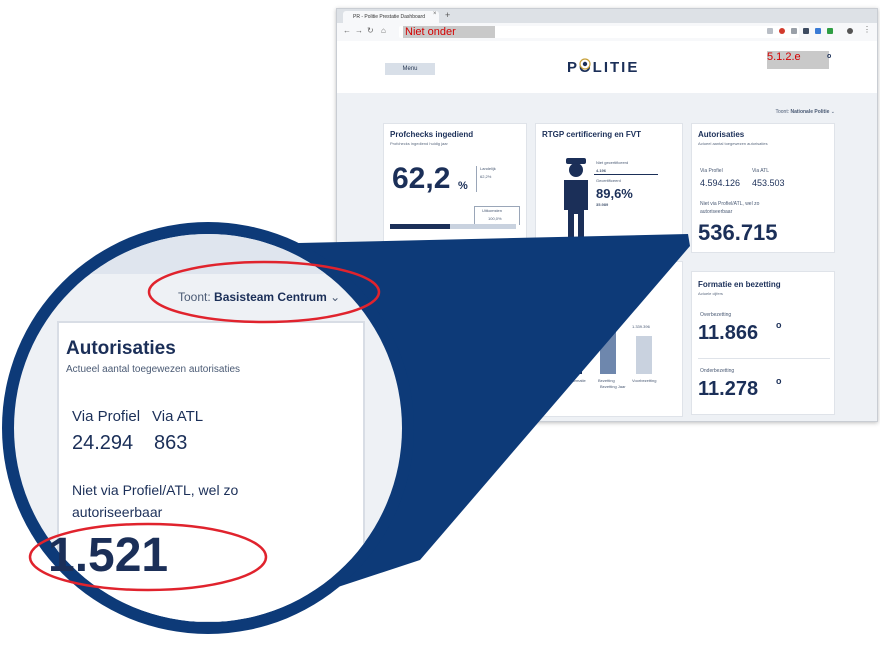 The width and height of the screenshot is (880, 646). I want to click on highlight-ellipse-value, so click(148, 557).